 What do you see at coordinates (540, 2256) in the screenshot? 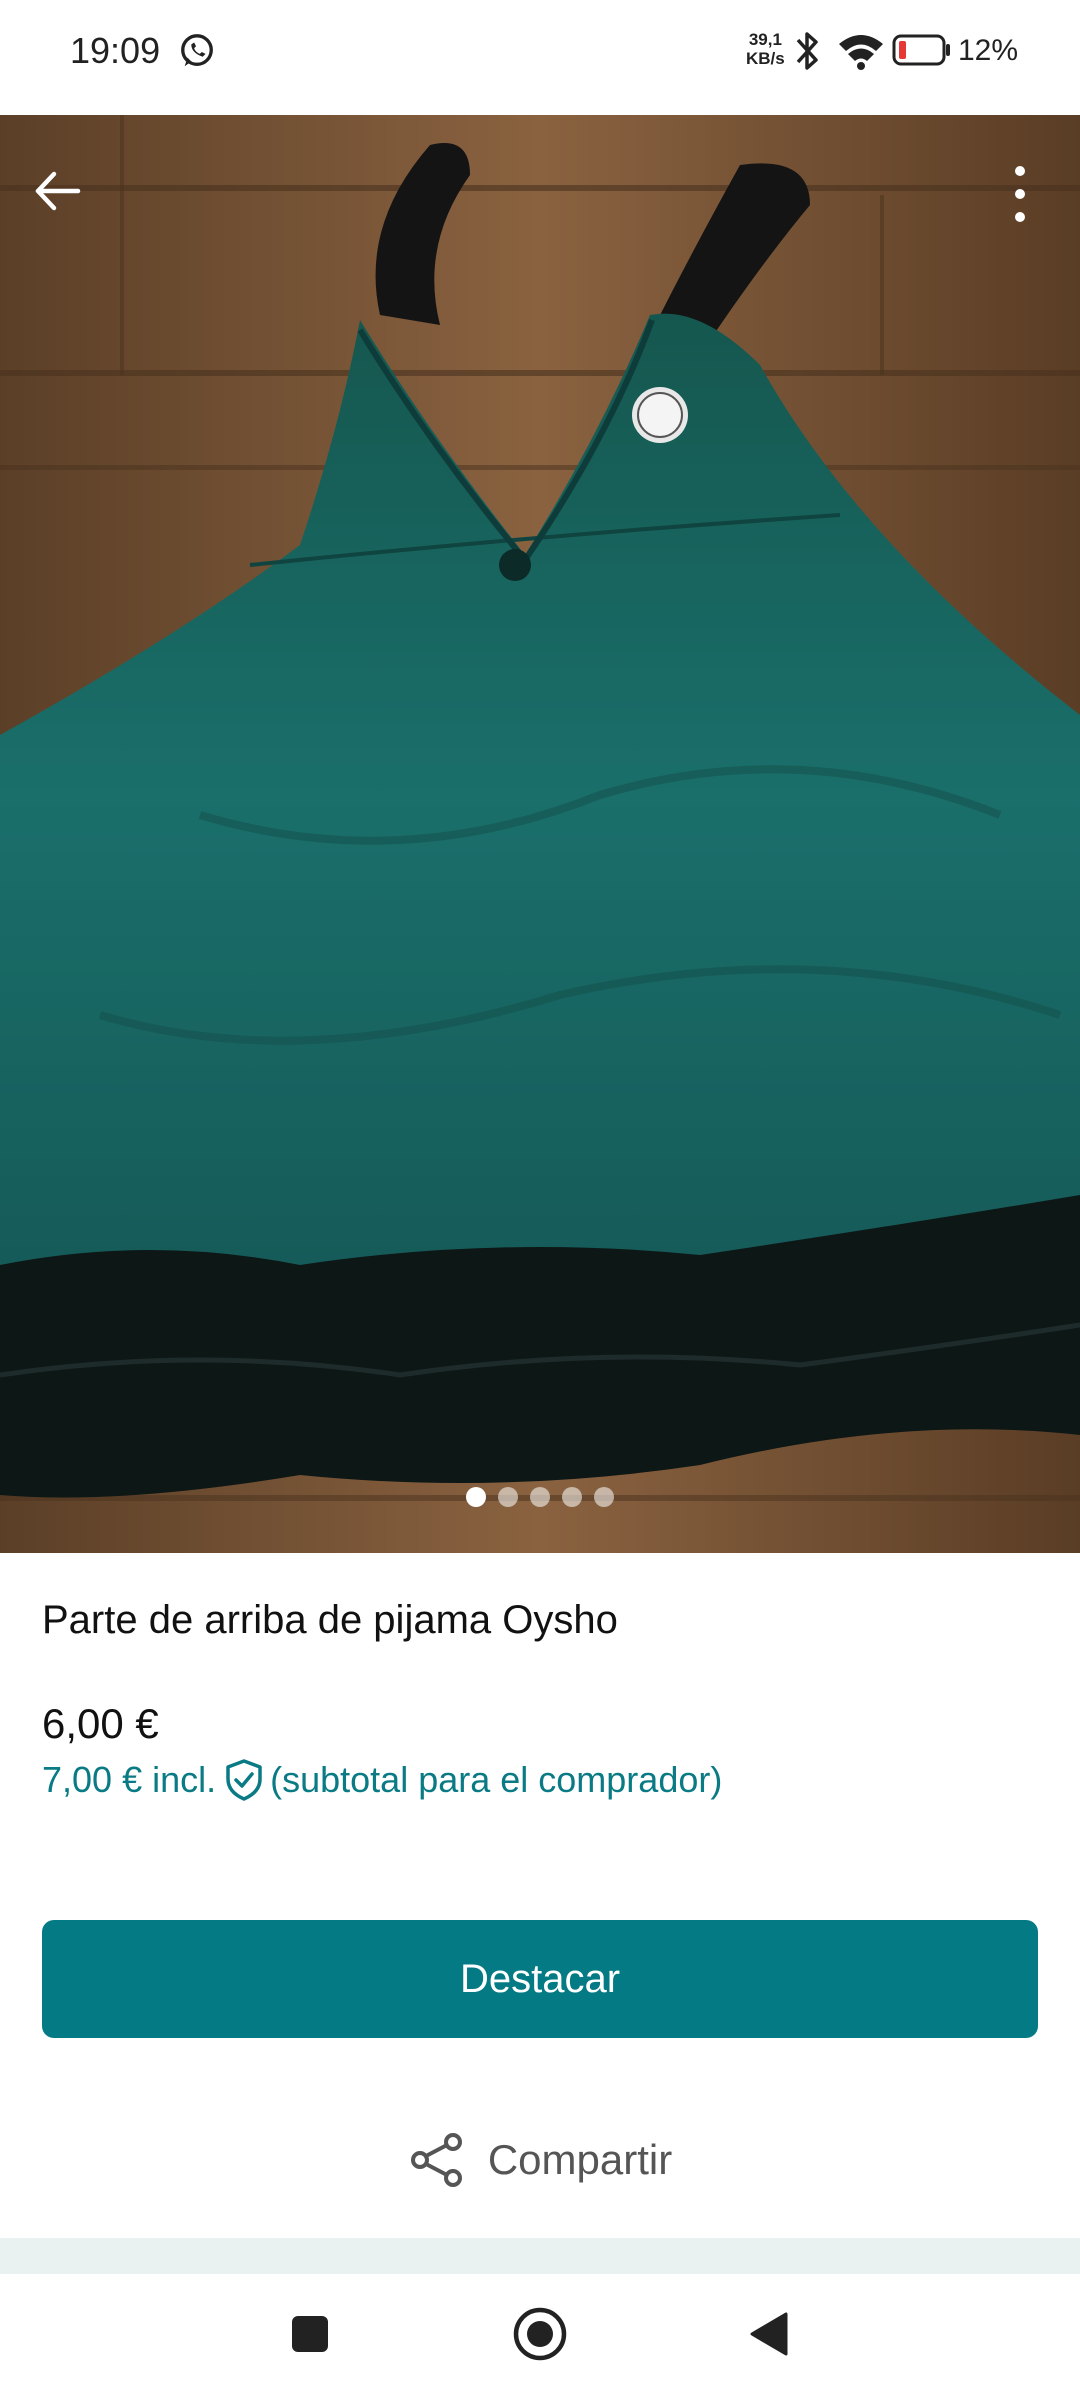
I see `content-divider` at bounding box center [540, 2256].